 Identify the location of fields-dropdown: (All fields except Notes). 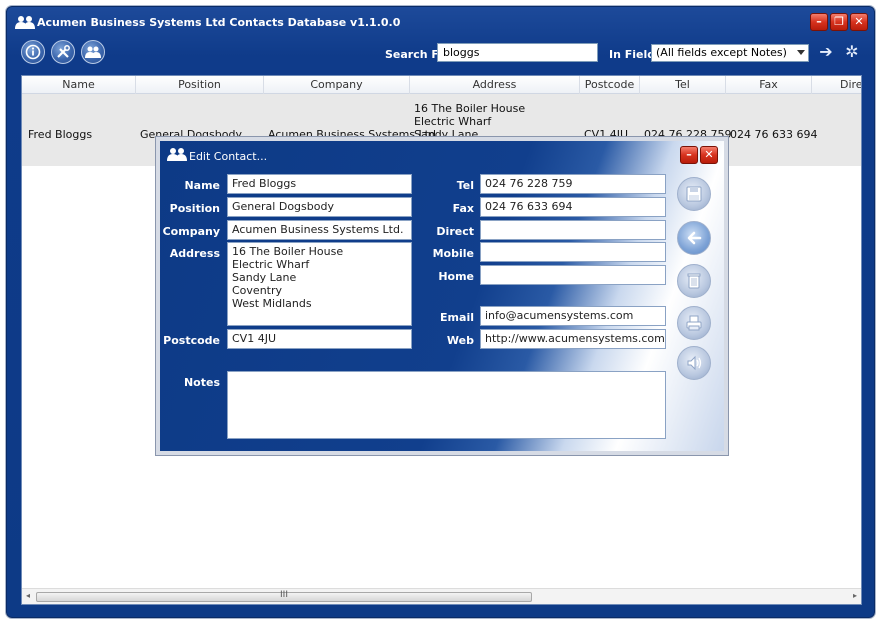
(730, 53).